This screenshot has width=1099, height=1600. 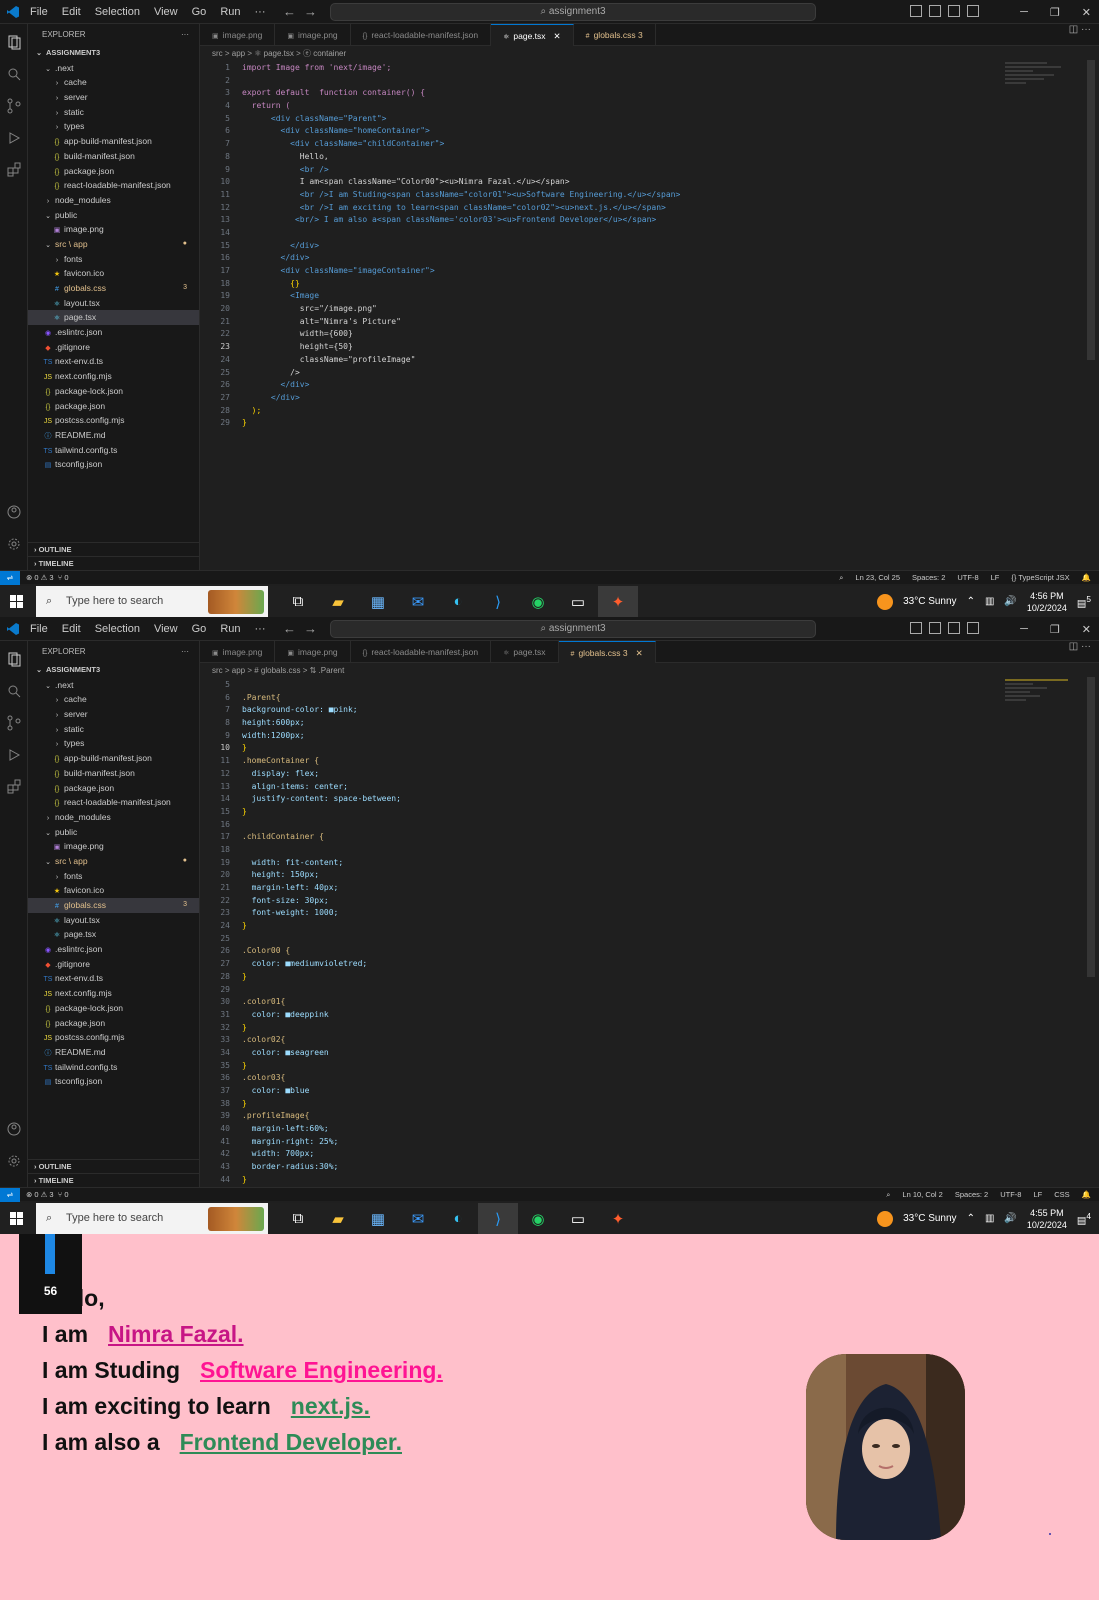 I want to click on tree-item: › cache, so click(x=113, y=82).